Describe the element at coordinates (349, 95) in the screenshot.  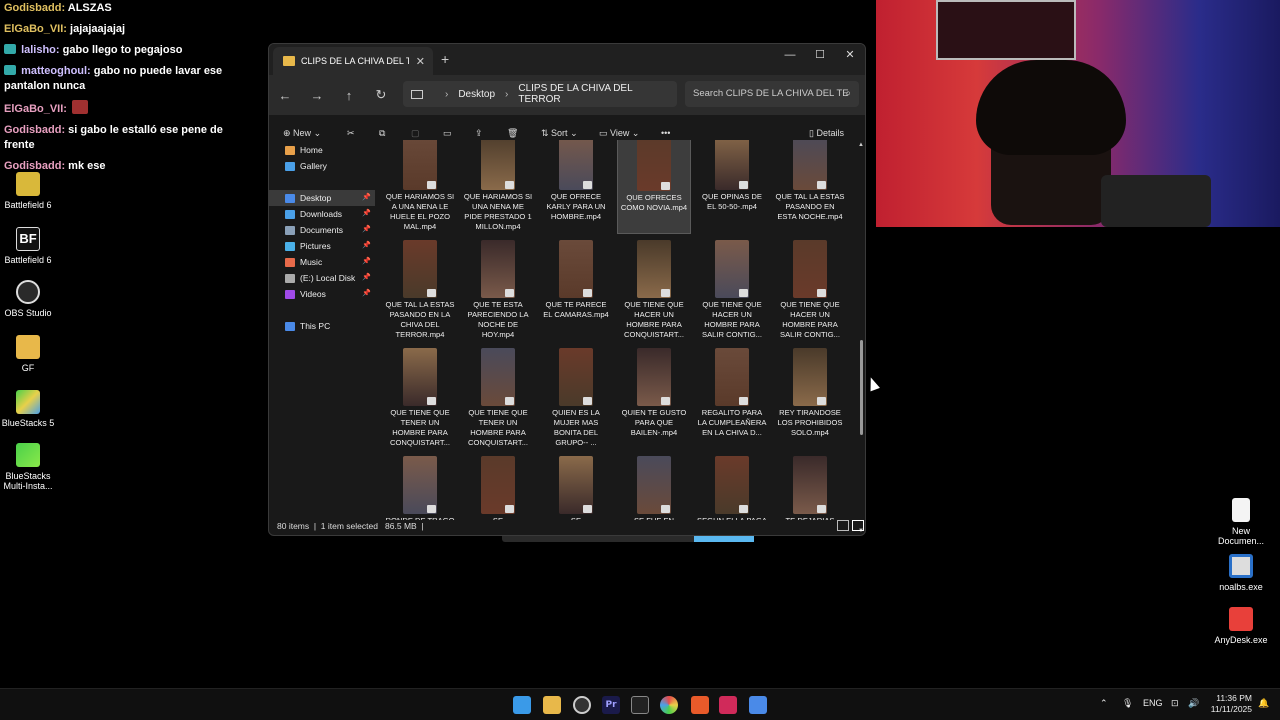
I see `up-button: ↑` at that location.